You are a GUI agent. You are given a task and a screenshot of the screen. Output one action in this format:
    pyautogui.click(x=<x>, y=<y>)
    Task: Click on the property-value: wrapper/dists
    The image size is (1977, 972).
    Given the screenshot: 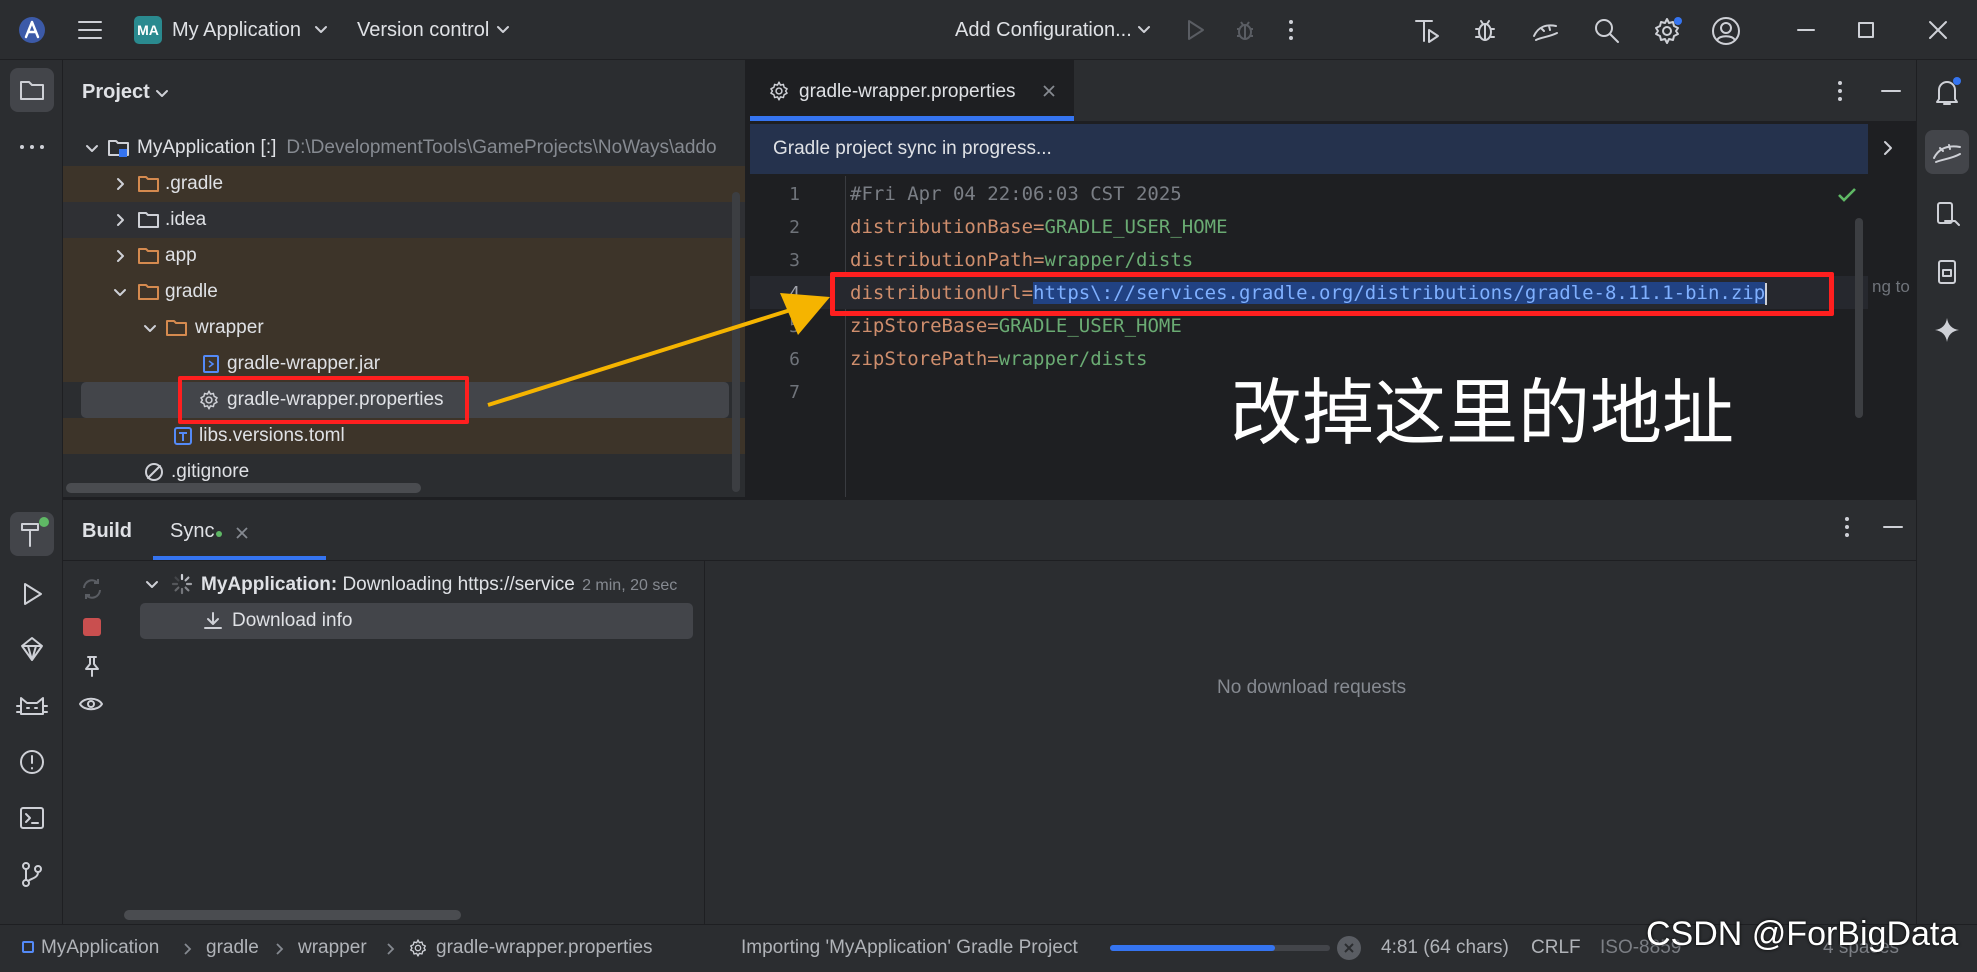 What is the action you would take?
    pyautogui.click(x=1073, y=359)
    